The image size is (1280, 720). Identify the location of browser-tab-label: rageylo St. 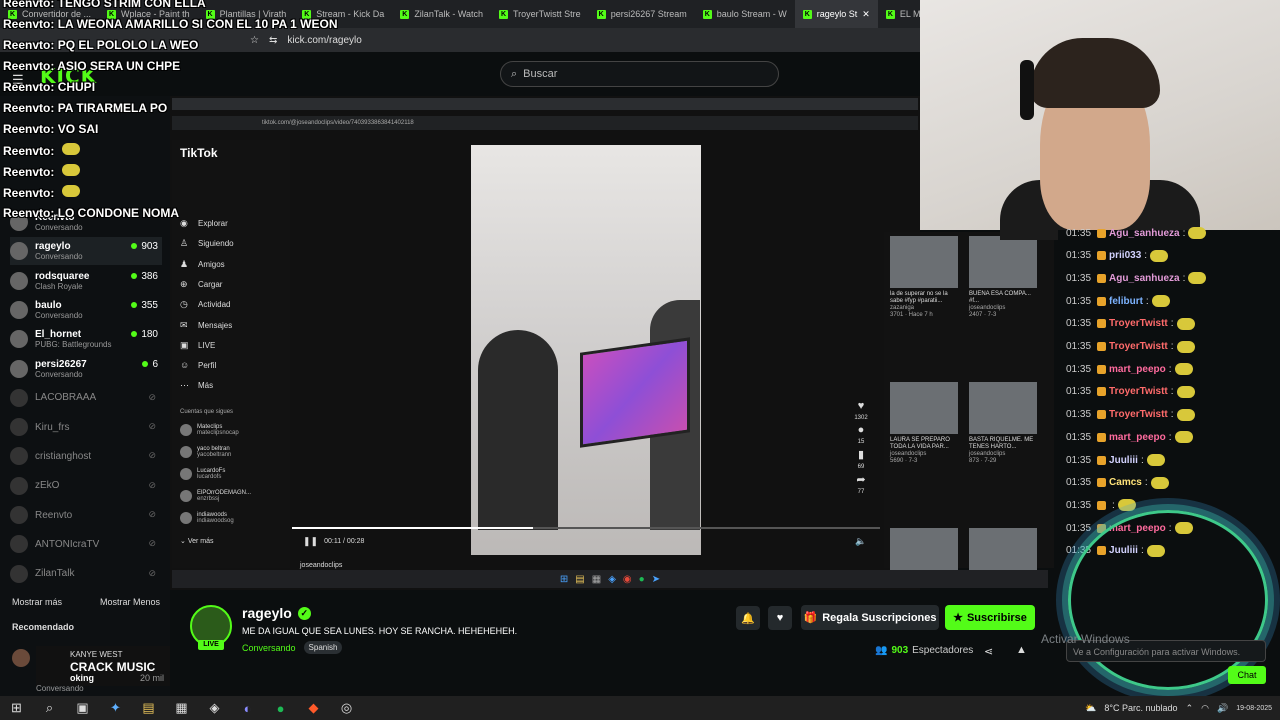
(837, 14).